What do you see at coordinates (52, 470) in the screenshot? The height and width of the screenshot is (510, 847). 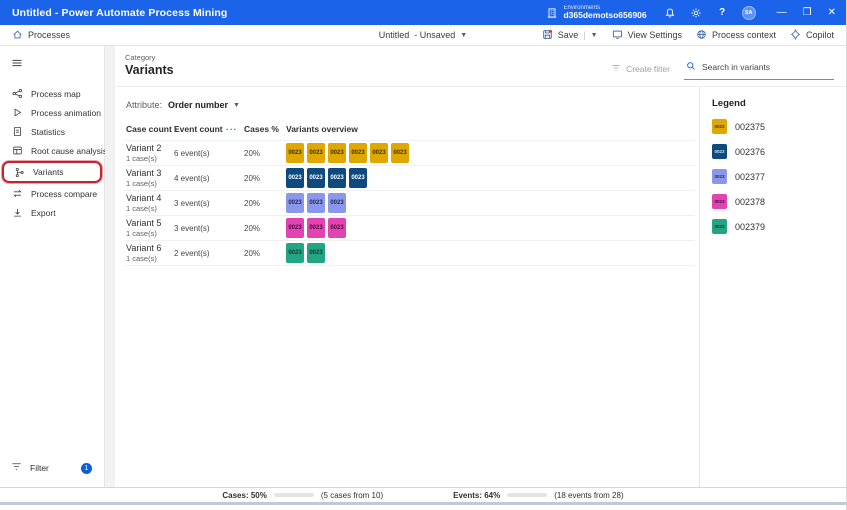 I see `sidebar-filter-button: Filter 1` at bounding box center [52, 470].